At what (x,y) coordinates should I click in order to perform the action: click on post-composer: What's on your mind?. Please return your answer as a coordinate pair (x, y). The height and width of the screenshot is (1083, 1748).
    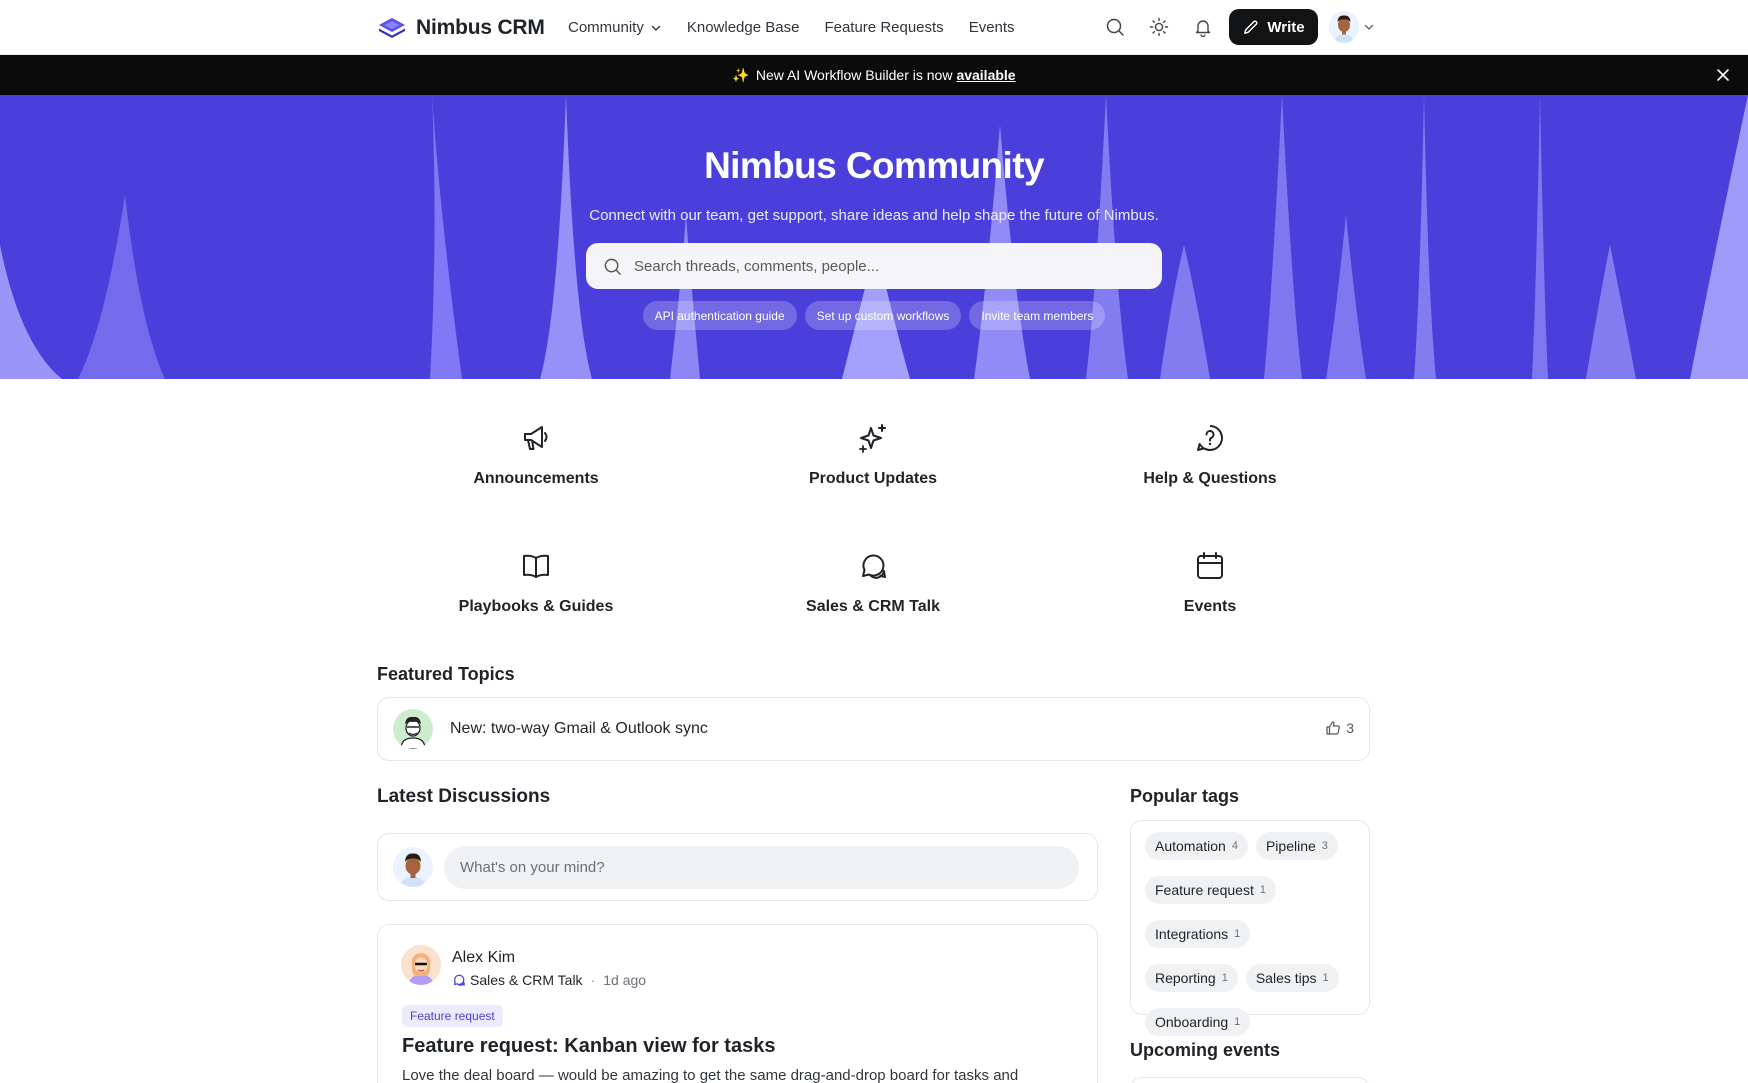
    Looking at the image, I should click on (737, 867).